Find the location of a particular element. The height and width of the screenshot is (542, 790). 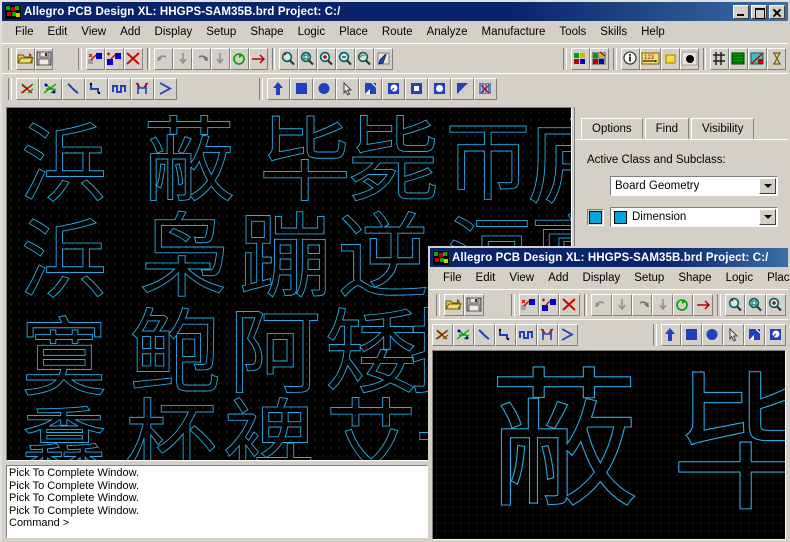

zoom-previous-icon is located at coordinates (365, 58).